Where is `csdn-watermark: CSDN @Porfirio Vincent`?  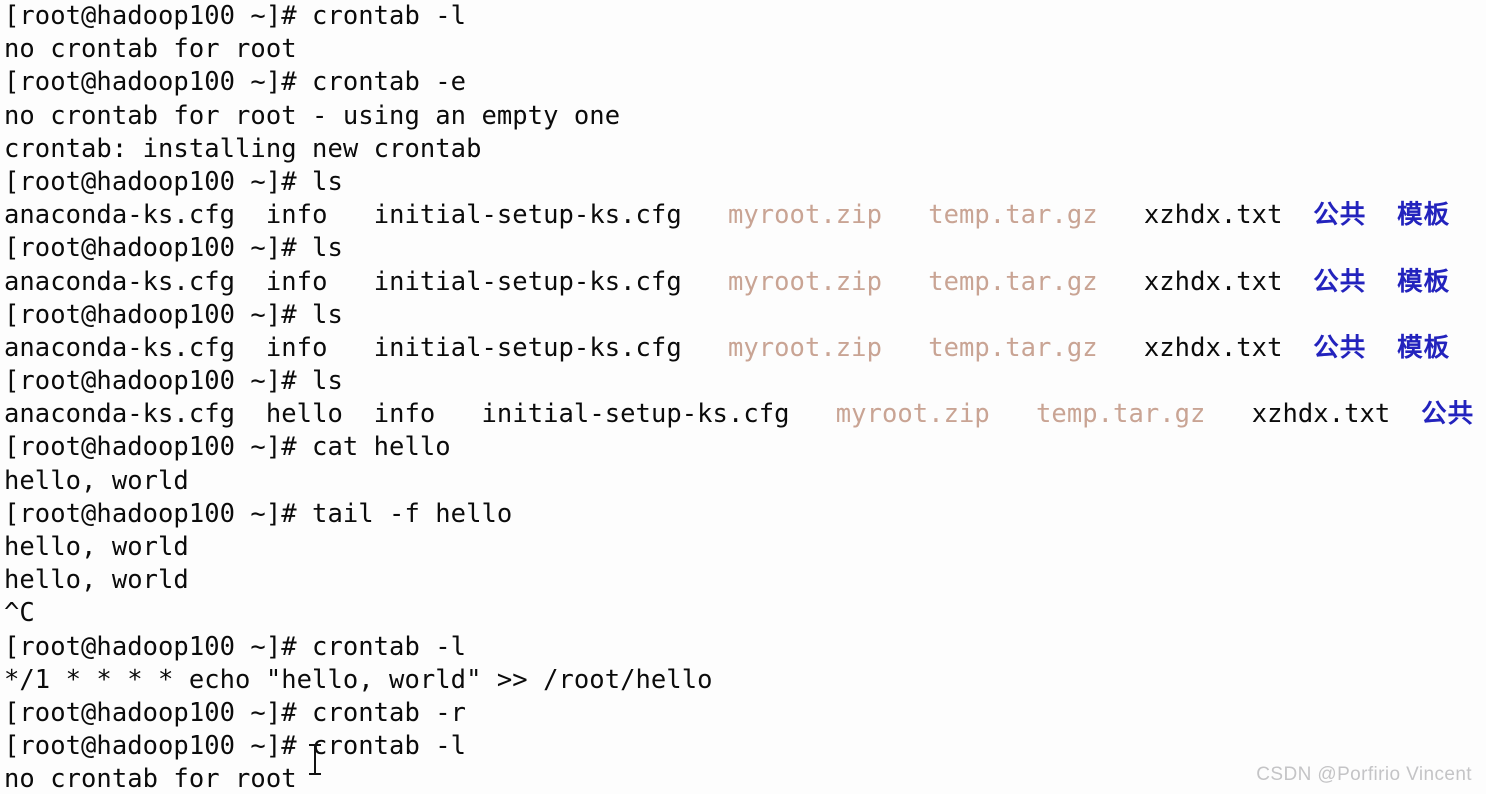
csdn-watermark: CSDN @Porfirio Vincent is located at coordinates (1364, 774).